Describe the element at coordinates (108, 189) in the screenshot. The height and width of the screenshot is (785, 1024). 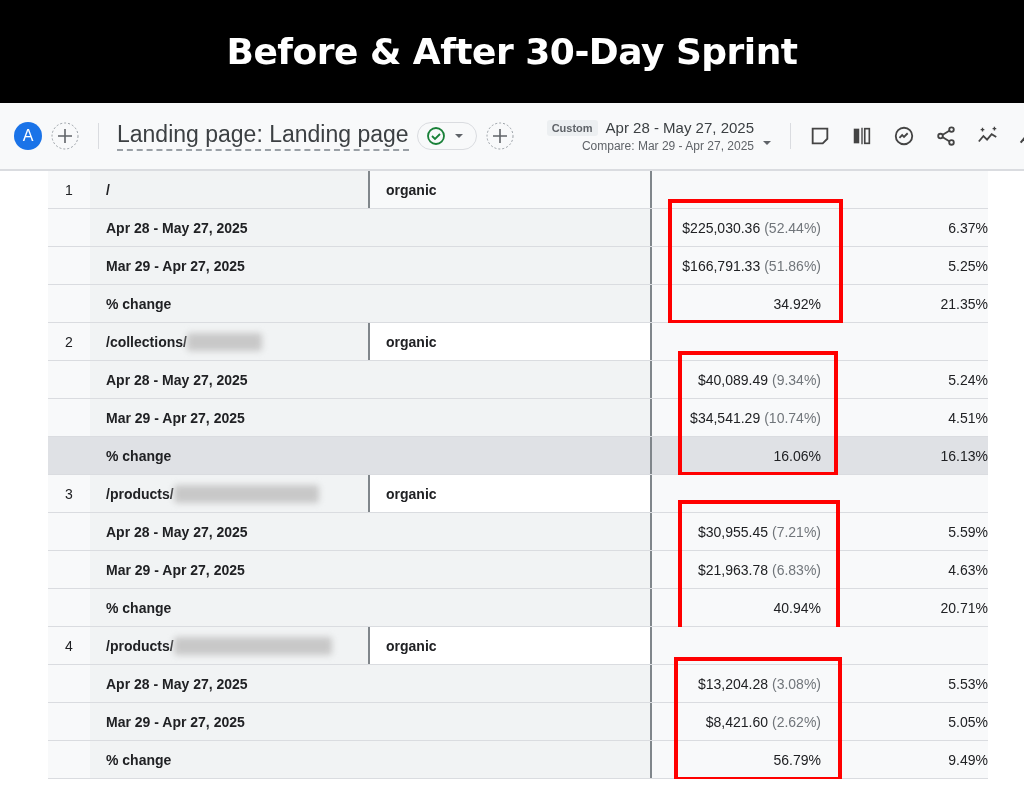
I see `page-path: /` at that location.